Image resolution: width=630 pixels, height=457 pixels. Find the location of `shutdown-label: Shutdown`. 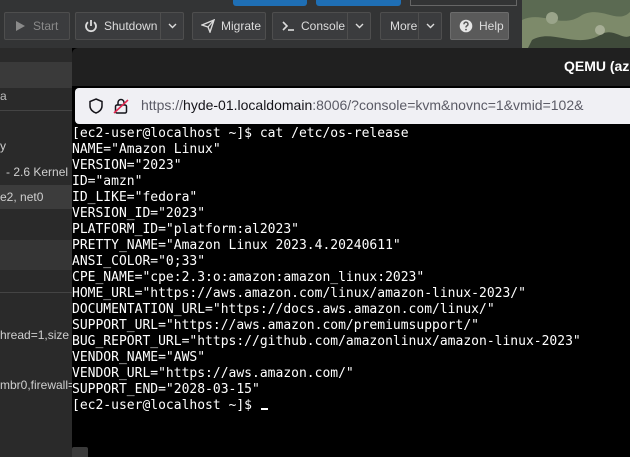

shutdown-label: Shutdown is located at coordinates (131, 26).